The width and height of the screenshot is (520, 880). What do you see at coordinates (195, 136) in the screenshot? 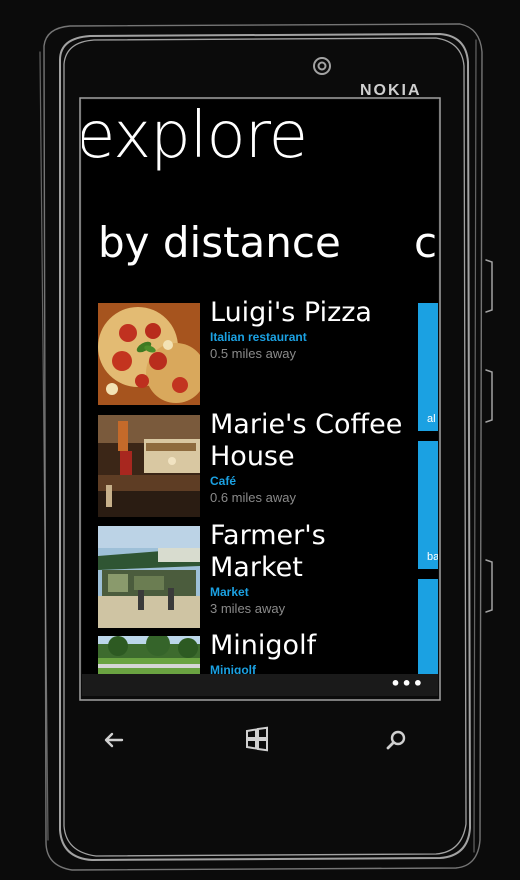
I see `hub-title: explore` at bounding box center [195, 136].